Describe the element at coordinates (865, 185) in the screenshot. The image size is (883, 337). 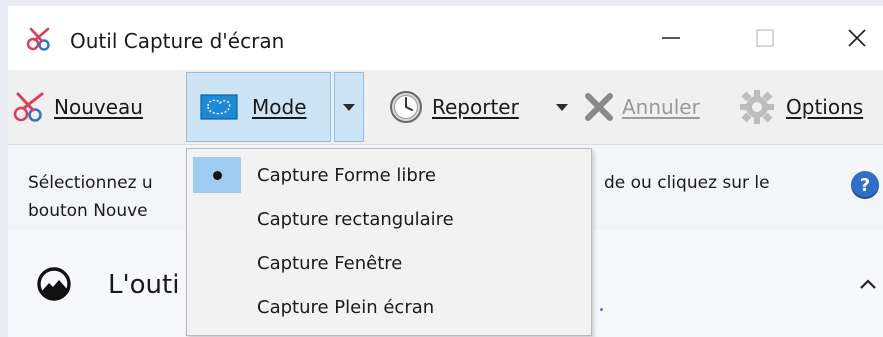
I see `help-icon: ?` at that location.